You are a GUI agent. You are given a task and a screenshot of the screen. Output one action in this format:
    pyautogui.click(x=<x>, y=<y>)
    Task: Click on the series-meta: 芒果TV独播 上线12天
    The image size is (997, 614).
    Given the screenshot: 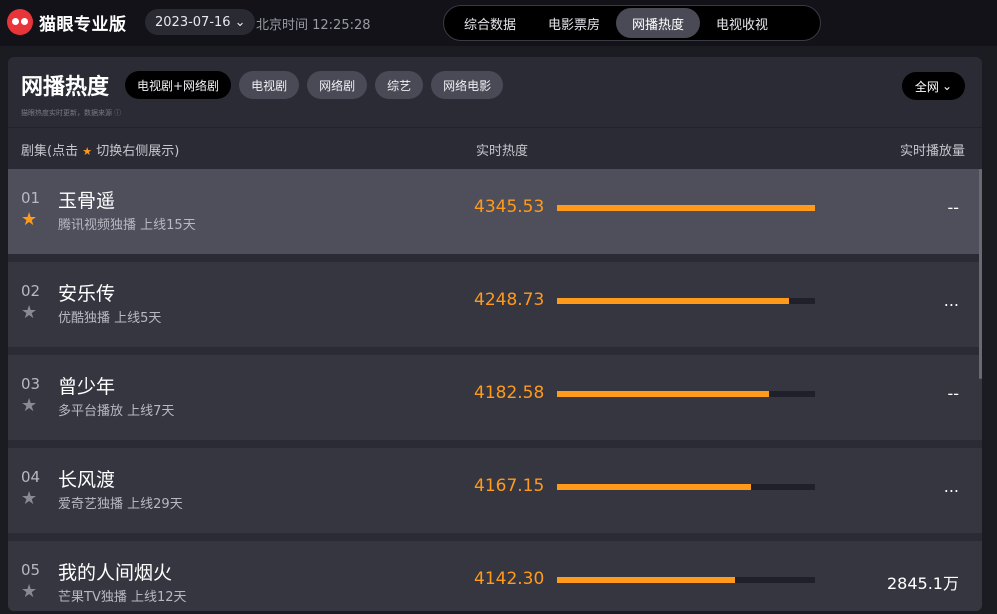 What is the action you would take?
    pyautogui.click(x=122, y=595)
    